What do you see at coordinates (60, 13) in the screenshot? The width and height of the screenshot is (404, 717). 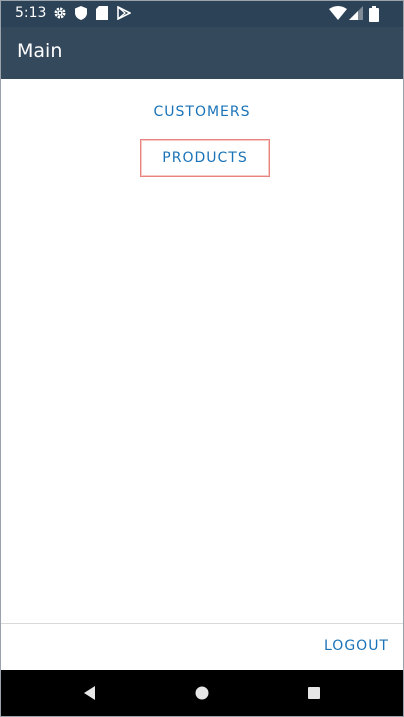 I see `gear-icon` at bounding box center [60, 13].